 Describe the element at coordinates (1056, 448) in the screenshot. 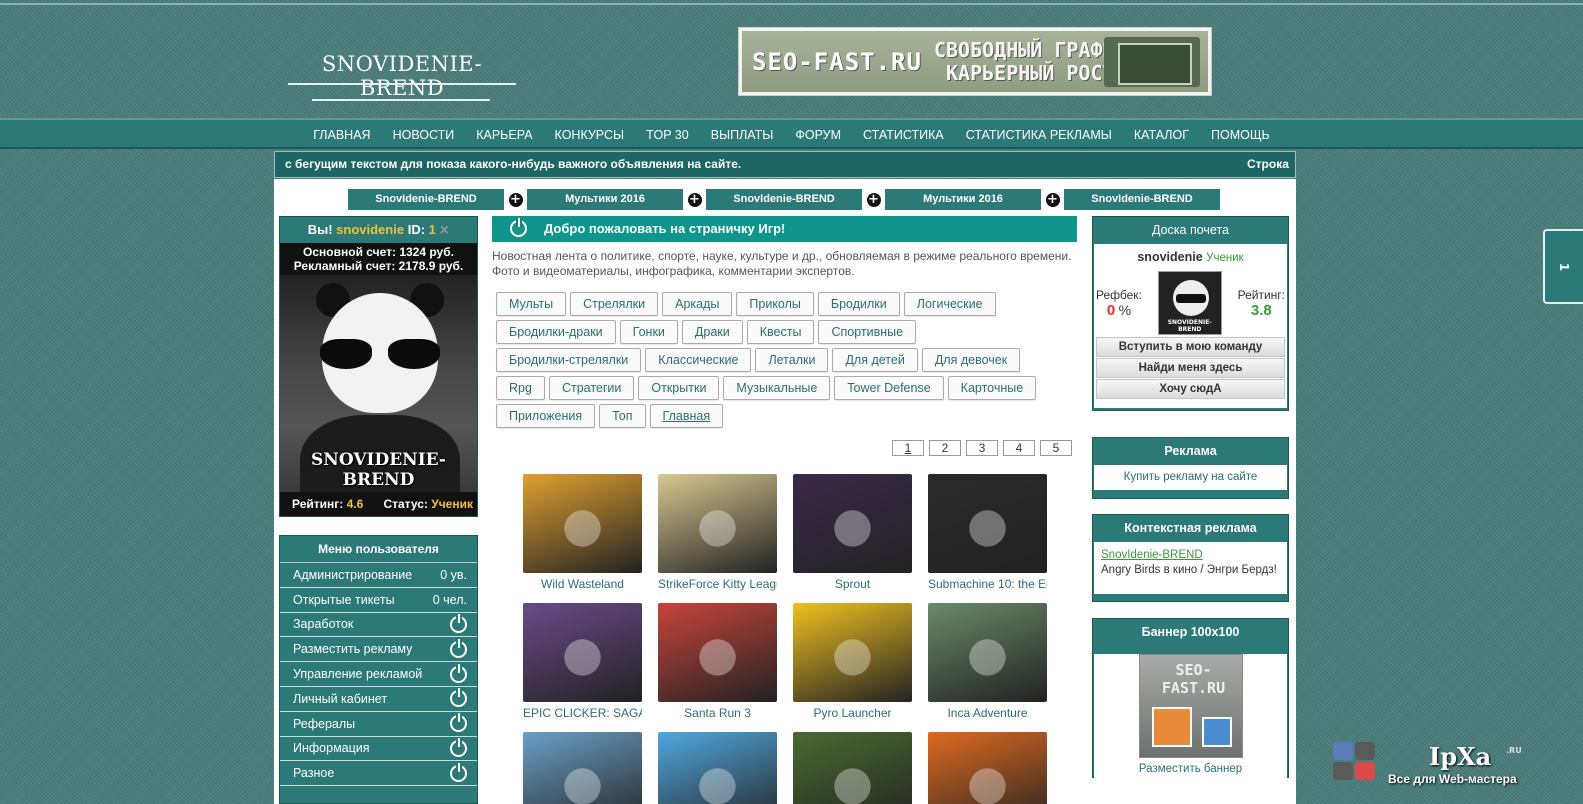

I see `page-link: 5` at that location.